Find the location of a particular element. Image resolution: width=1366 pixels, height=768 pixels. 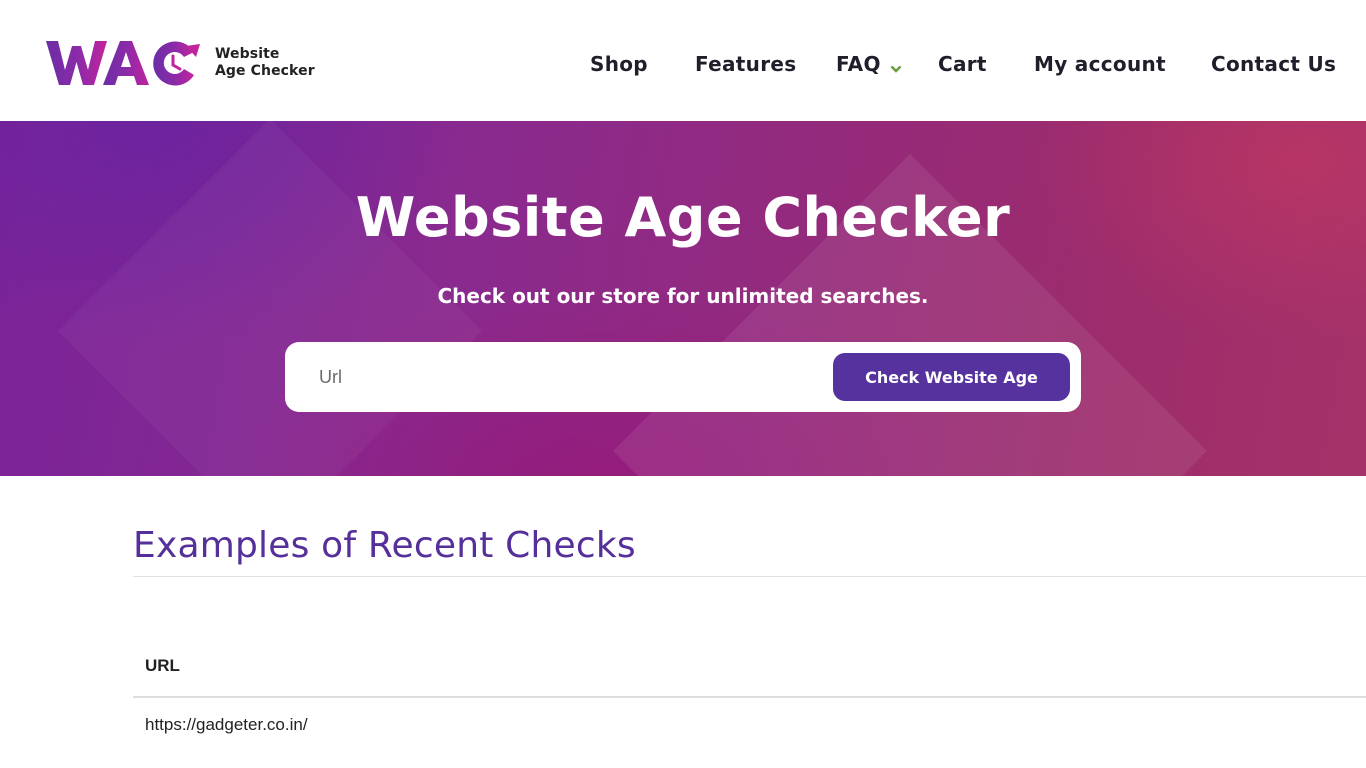

section-divider is located at coordinates (749, 576).